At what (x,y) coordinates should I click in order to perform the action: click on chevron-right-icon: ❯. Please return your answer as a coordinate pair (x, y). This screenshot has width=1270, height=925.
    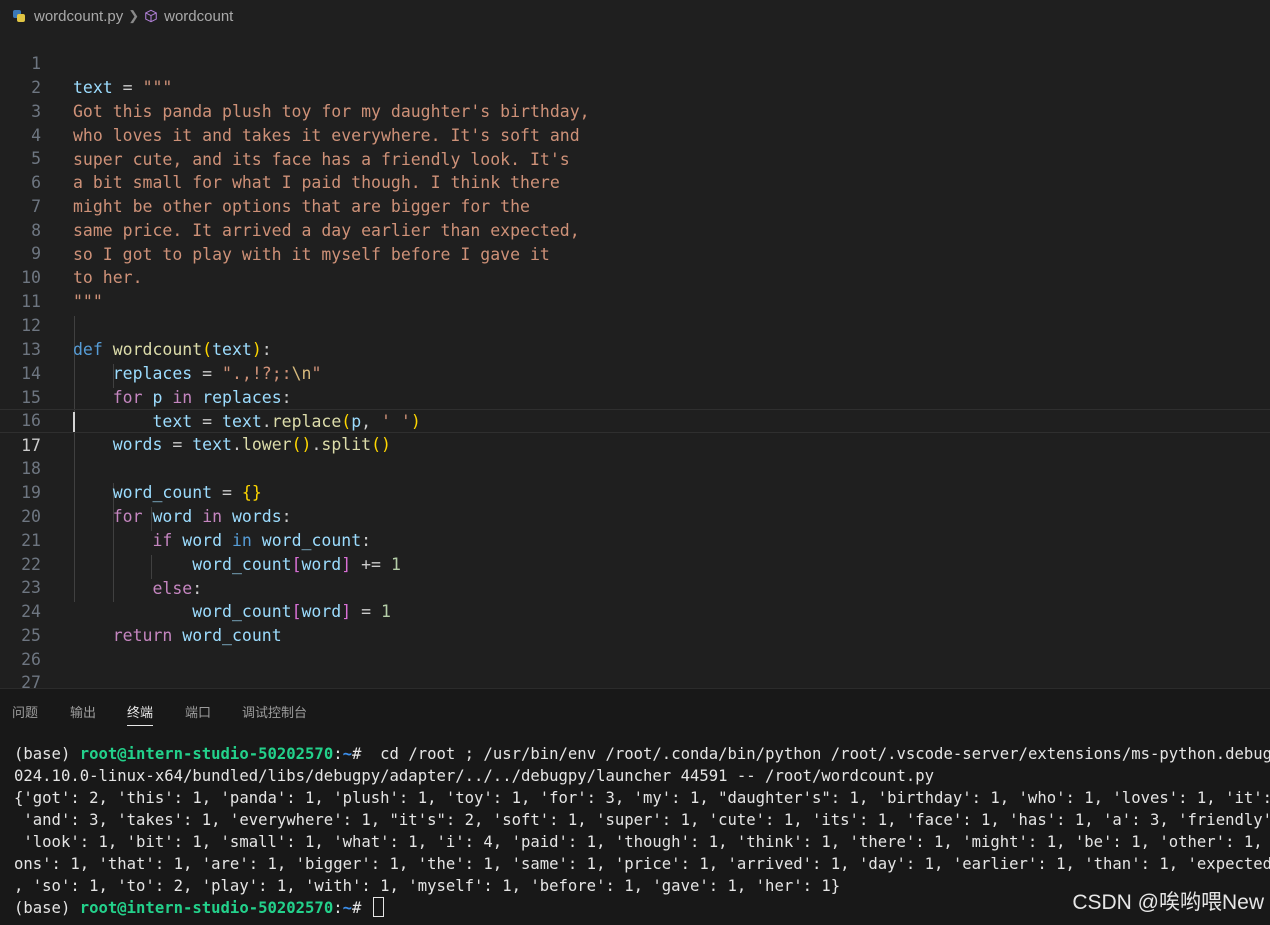
    Looking at the image, I should click on (134, 15).